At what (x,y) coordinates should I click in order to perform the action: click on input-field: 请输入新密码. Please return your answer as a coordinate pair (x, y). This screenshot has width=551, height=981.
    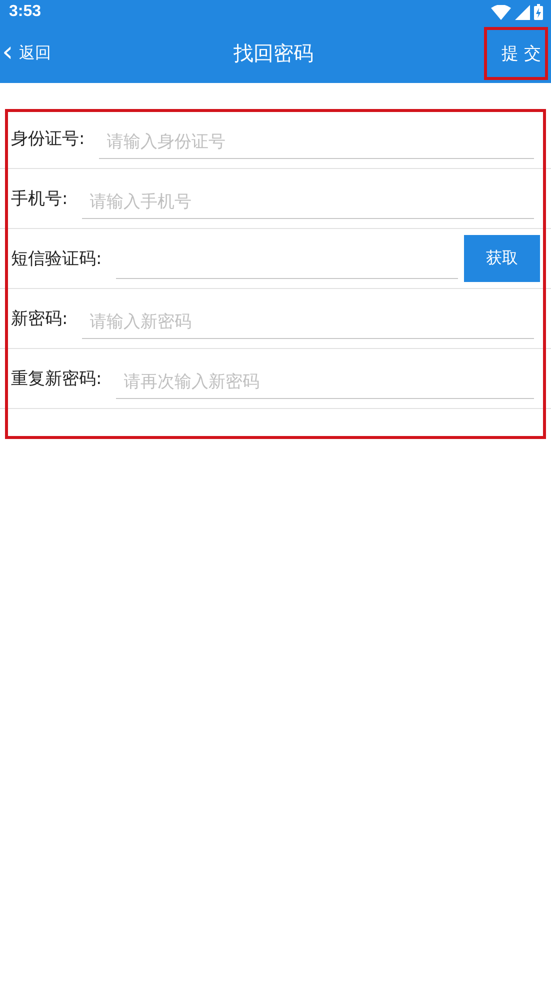
    Looking at the image, I should click on (308, 322).